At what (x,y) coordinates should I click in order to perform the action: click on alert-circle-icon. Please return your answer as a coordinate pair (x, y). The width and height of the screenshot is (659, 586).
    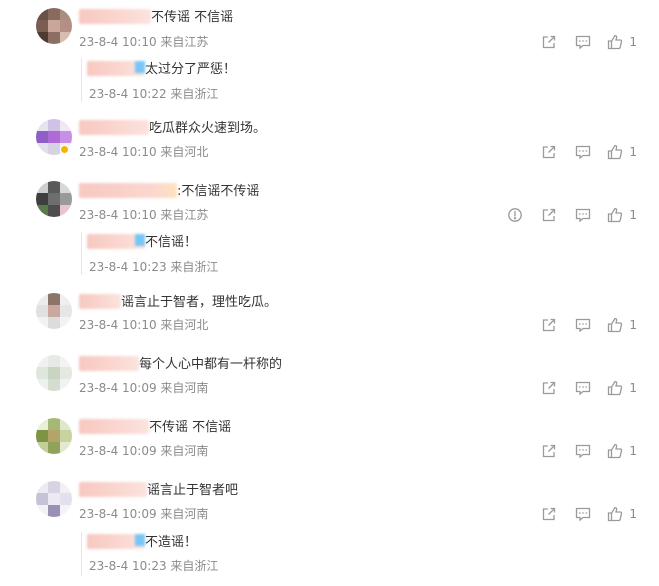
    Looking at the image, I should click on (515, 215).